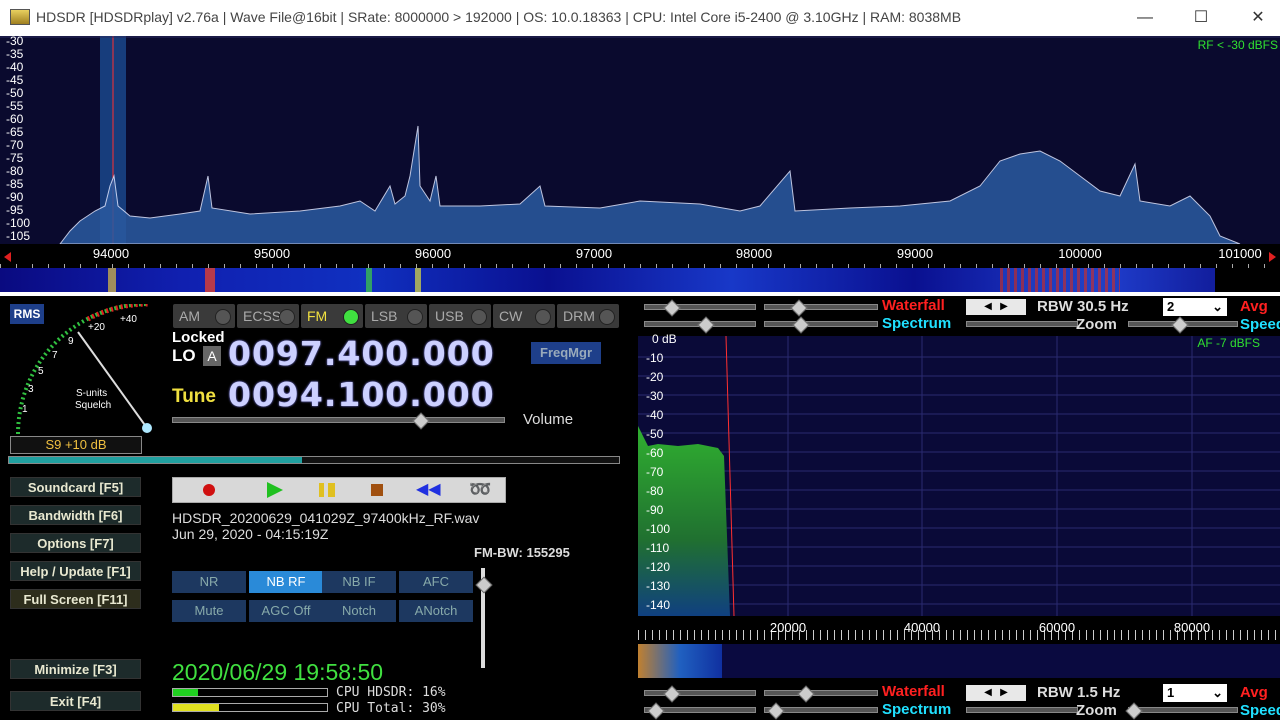  What do you see at coordinates (15, 197) in the screenshot?
I see `db-label: -90` at bounding box center [15, 197].